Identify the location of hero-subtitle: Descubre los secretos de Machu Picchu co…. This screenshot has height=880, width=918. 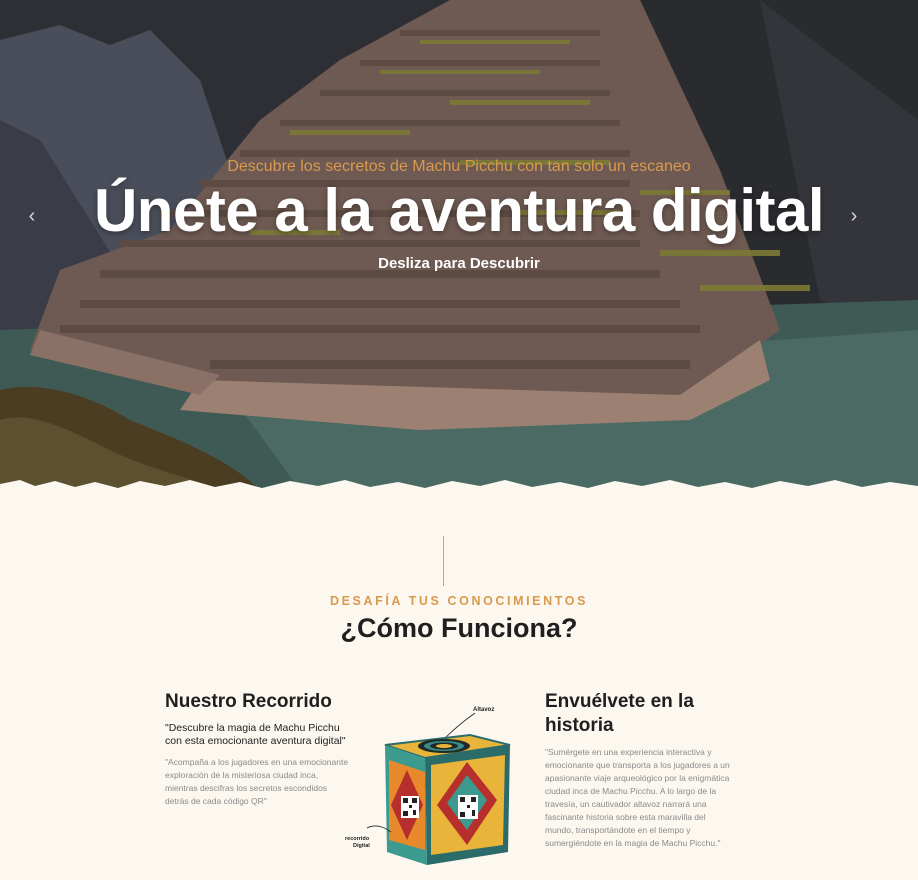
(459, 166).